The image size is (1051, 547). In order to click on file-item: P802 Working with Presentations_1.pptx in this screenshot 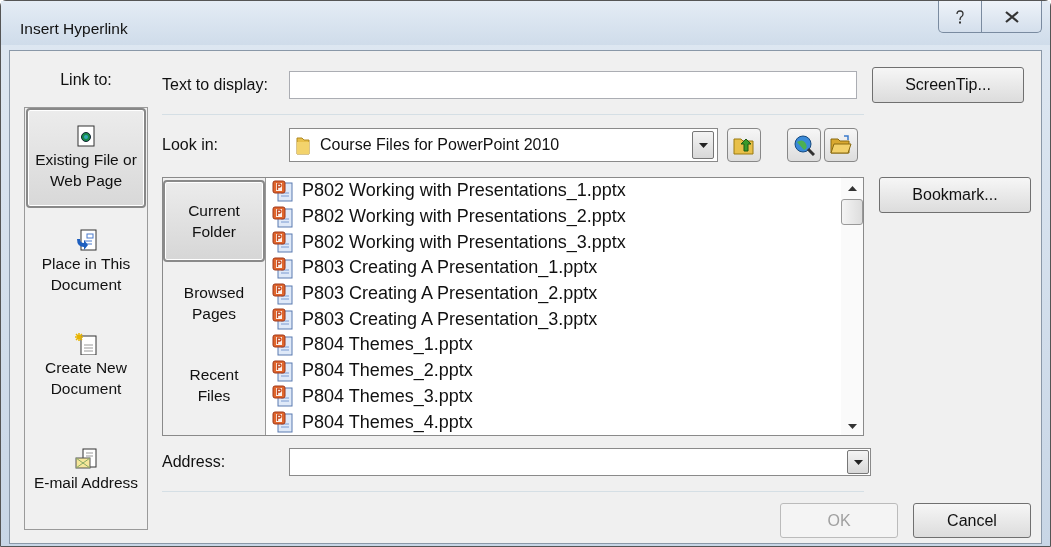, I will do `click(556, 191)`.